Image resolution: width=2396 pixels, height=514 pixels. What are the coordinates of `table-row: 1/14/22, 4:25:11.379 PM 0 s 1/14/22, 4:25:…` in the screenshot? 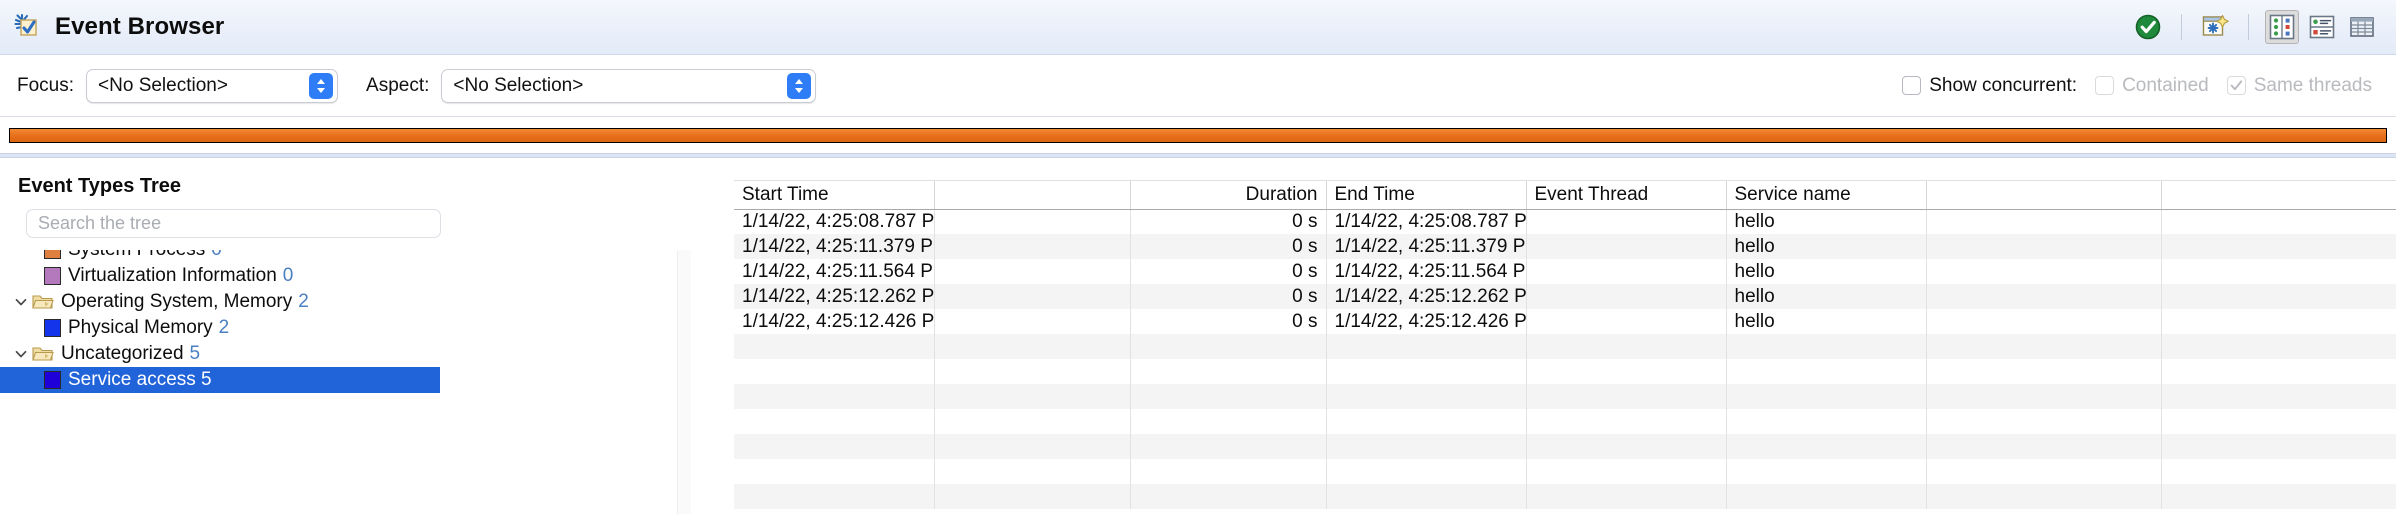 It's located at (1565, 246).